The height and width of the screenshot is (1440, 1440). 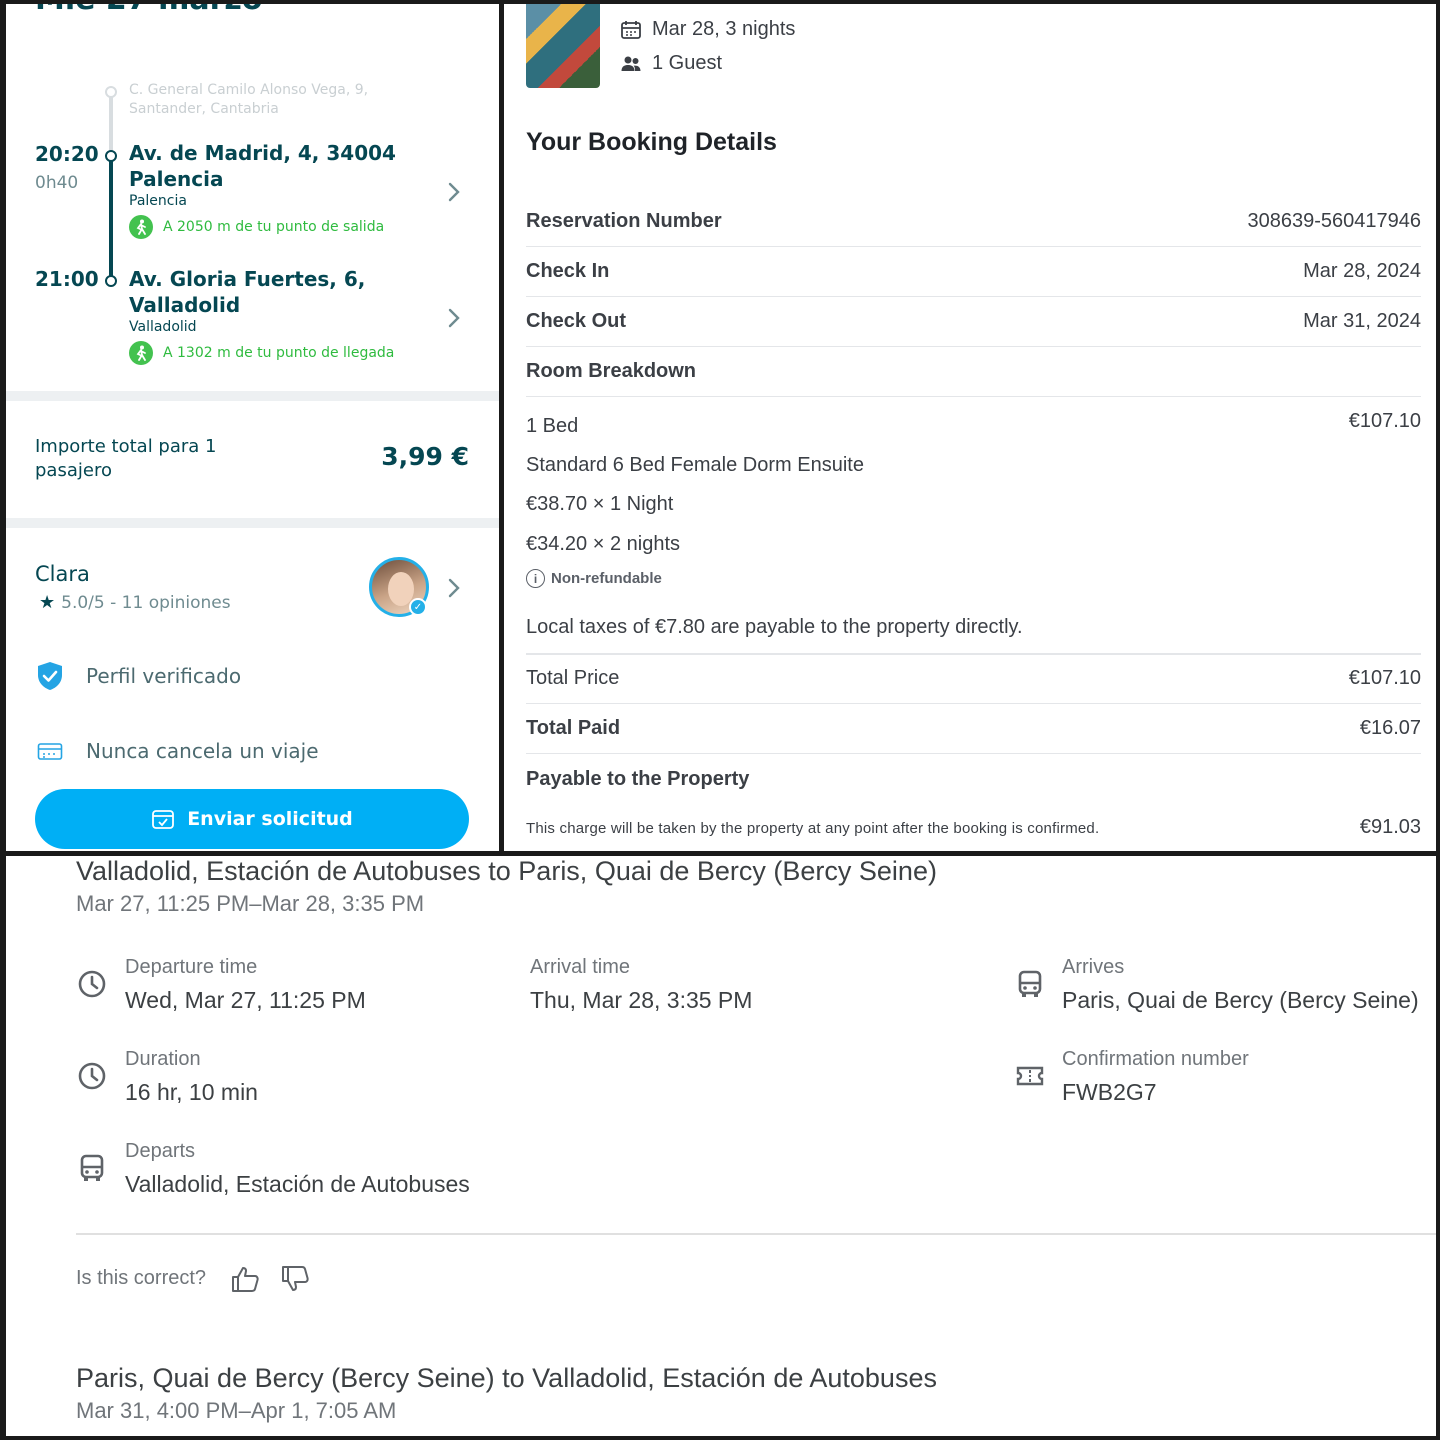 What do you see at coordinates (191, 1092) in the screenshot?
I see `duration-value: 16 hr, 10 min` at bounding box center [191, 1092].